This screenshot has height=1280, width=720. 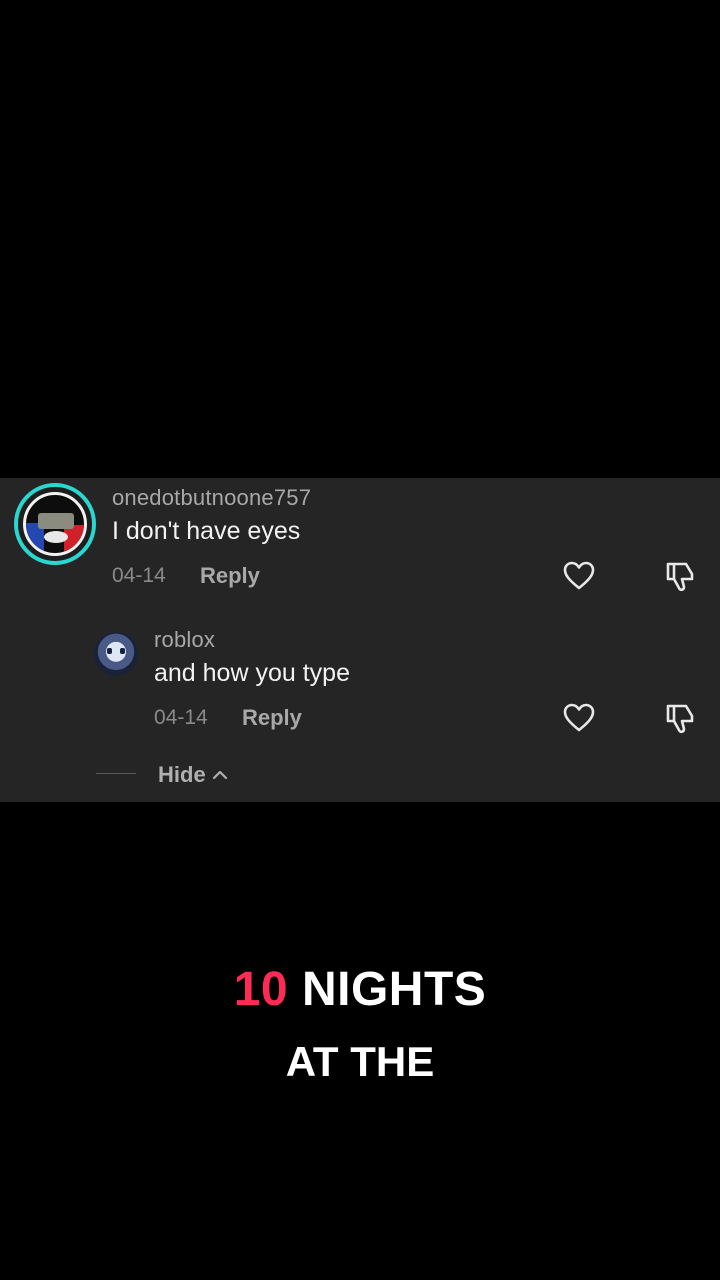 I want to click on video-caption-line-2: AT THE, so click(x=360, y=1061).